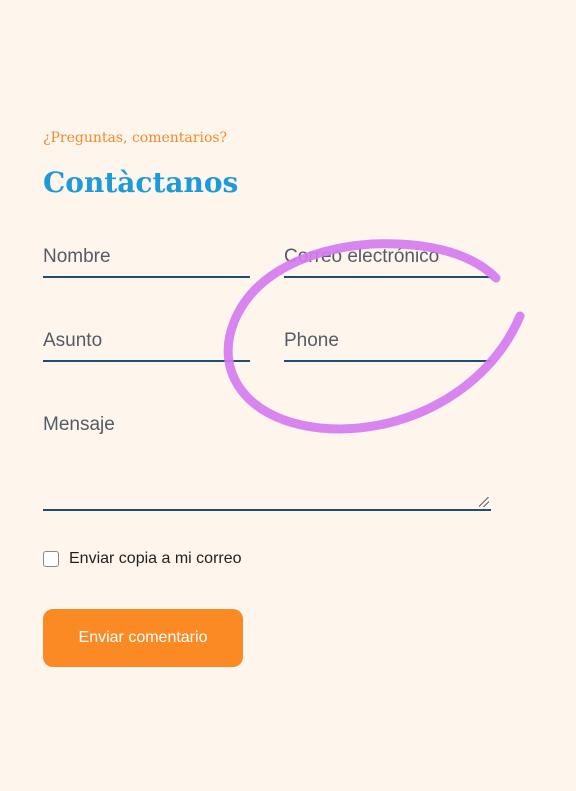 The width and height of the screenshot is (576, 791). I want to click on resize-grip-icon, so click(484, 502).